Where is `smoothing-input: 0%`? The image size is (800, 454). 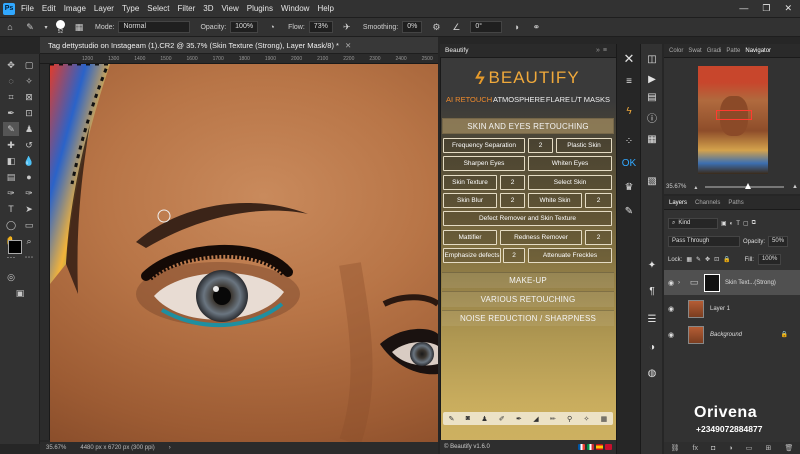
smoothing-input: 0% is located at coordinates (412, 27).